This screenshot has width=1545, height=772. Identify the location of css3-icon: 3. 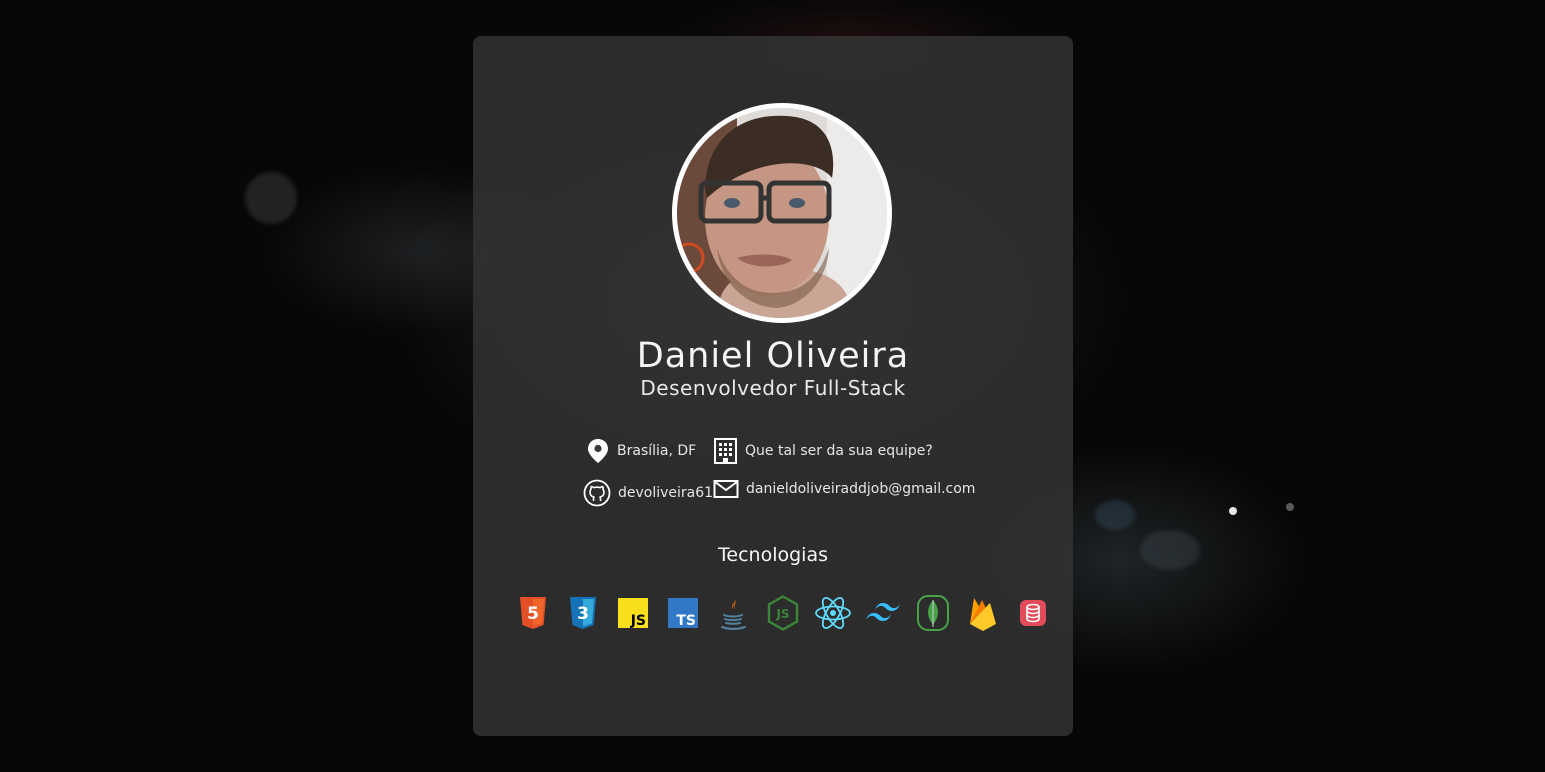
(583, 613).